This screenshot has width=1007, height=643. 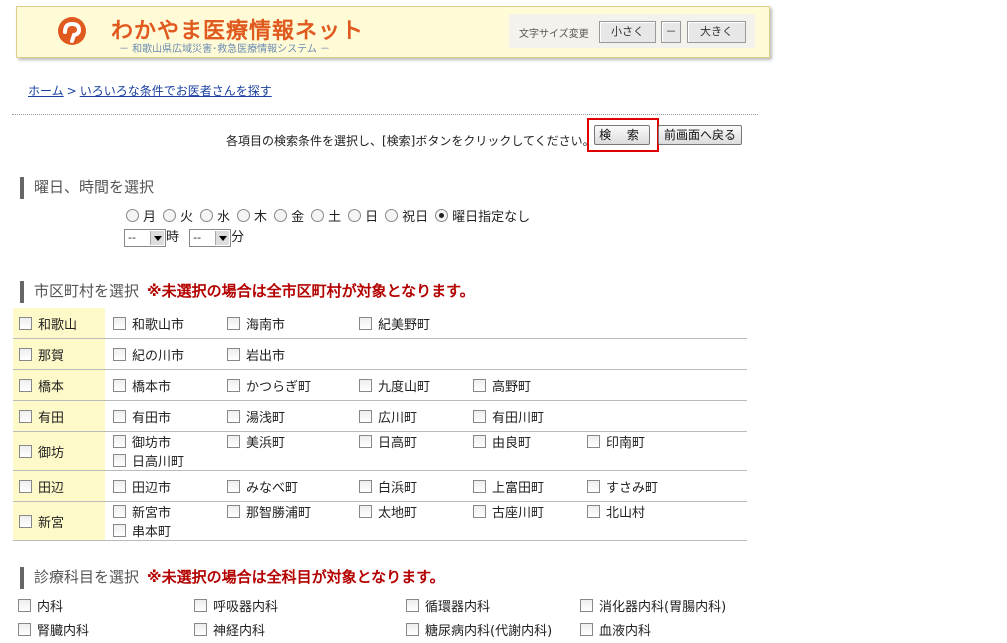 What do you see at coordinates (252, 217) in the screenshot?
I see `day-option: 木` at bounding box center [252, 217].